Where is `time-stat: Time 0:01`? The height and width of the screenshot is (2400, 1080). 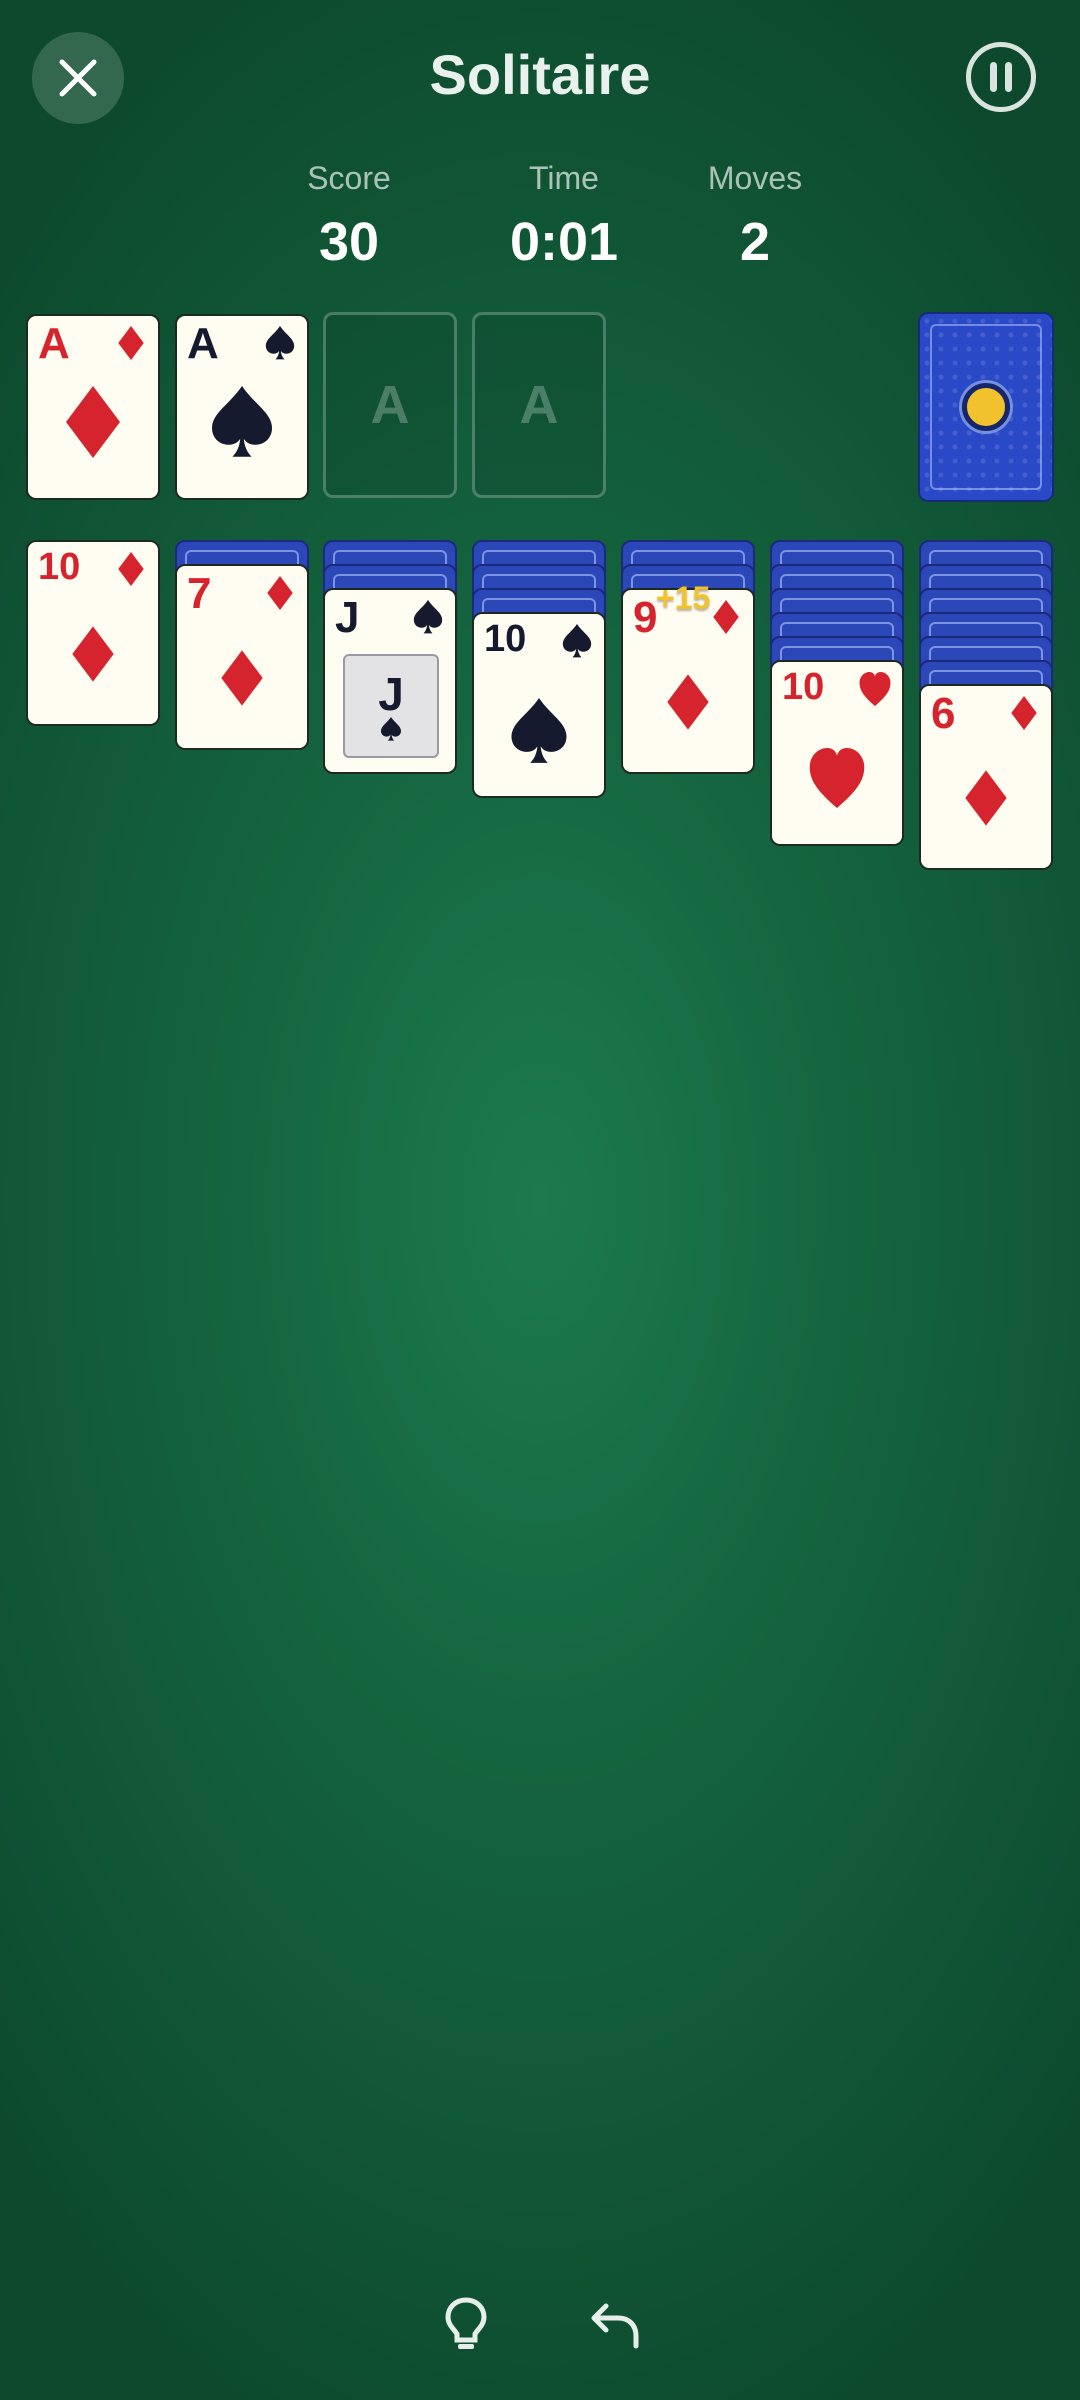
time-stat: Time 0:01 is located at coordinates (564, 216).